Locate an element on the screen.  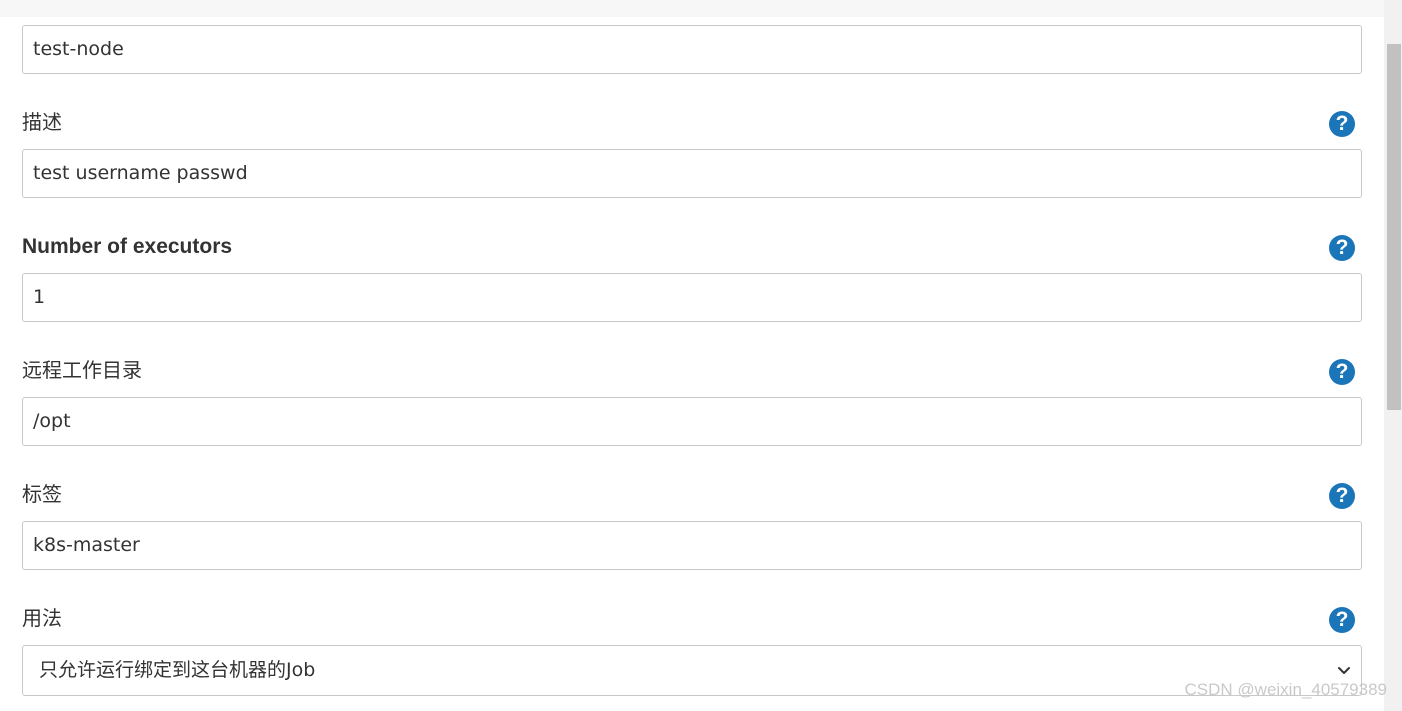
vertical-scrollbar is located at coordinates (1393, 355).